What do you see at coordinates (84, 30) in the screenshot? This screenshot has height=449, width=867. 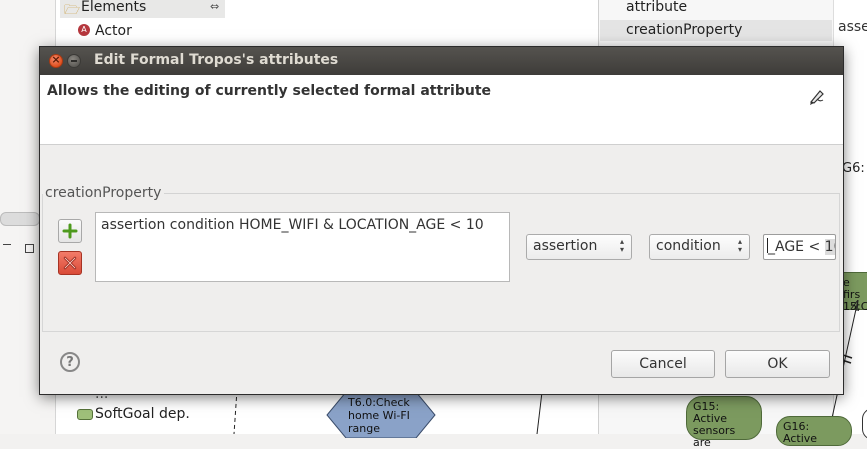 I see `actor-icon: A` at bounding box center [84, 30].